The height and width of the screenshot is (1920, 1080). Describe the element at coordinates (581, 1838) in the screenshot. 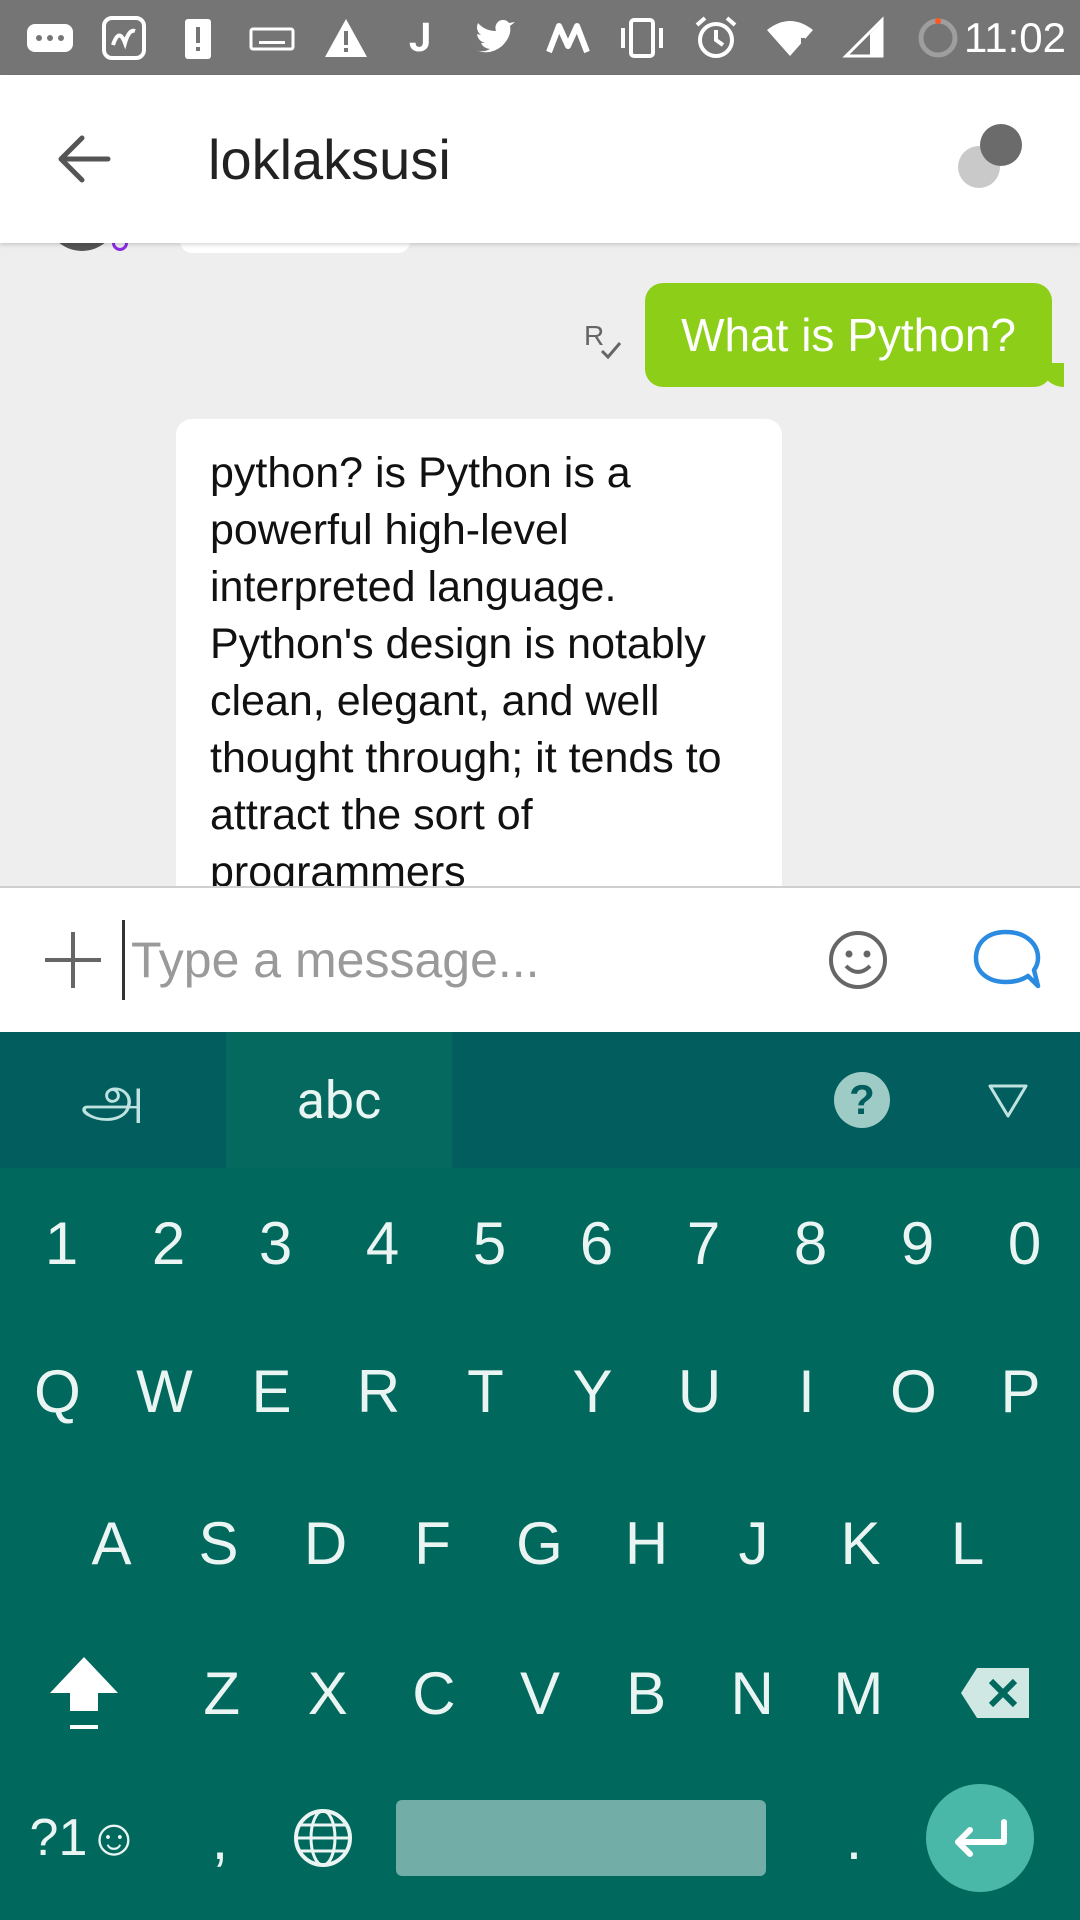

I see `space-bar` at that location.